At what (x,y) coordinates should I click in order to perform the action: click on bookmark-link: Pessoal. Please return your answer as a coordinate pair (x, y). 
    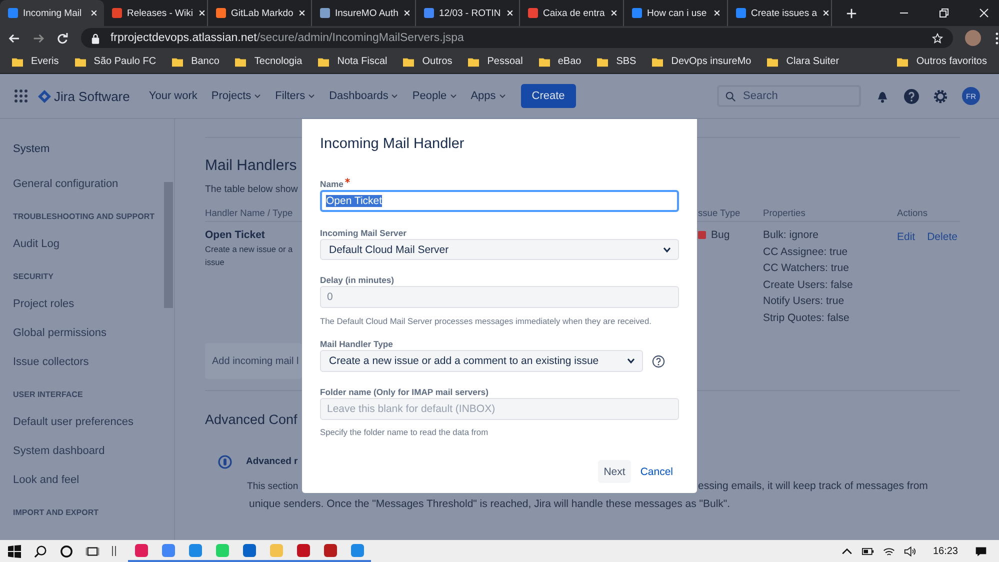
    Looking at the image, I should click on (505, 61).